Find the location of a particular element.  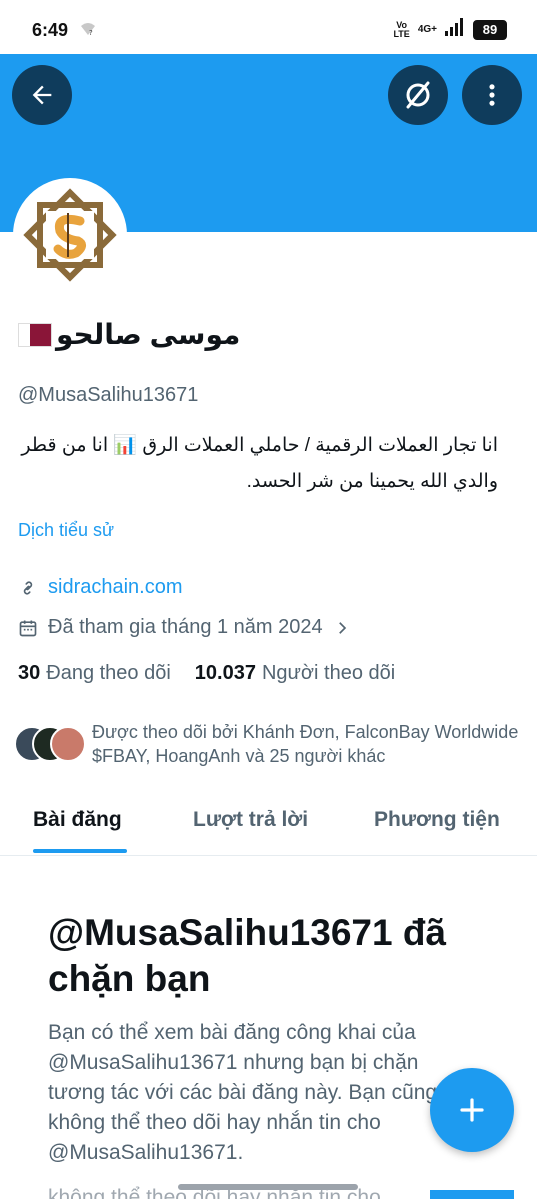

avatar-logo-icon is located at coordinates (70, 235).